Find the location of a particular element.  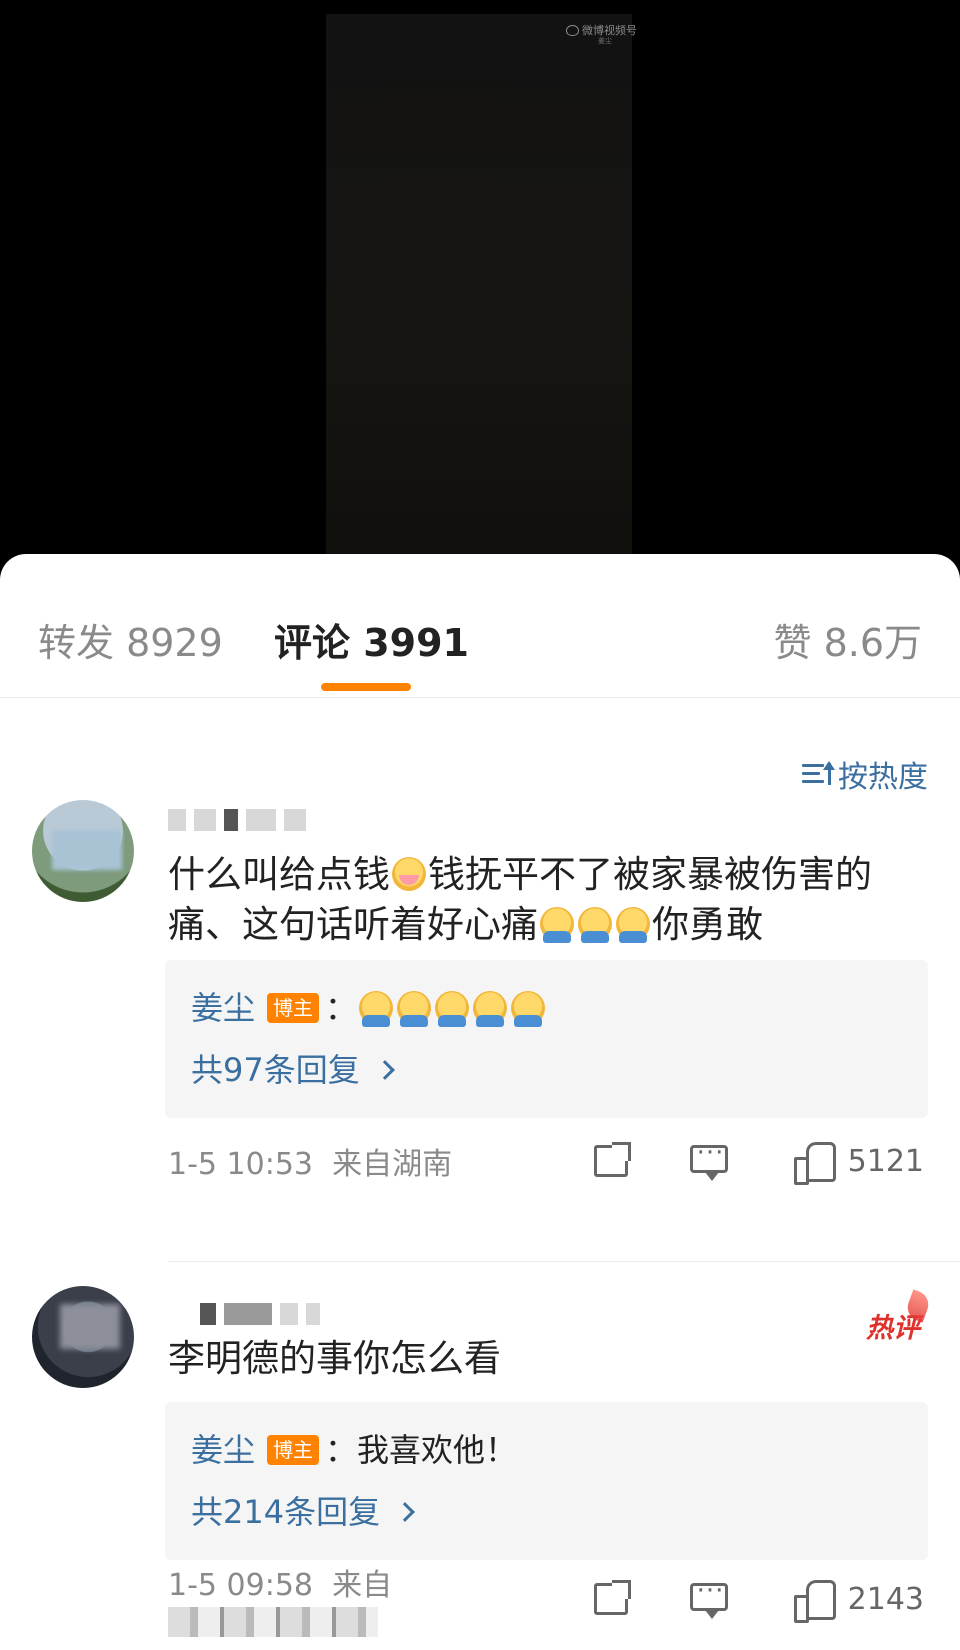

tab-likes: 赞 8.6万 is located at coordinates (847, 639).